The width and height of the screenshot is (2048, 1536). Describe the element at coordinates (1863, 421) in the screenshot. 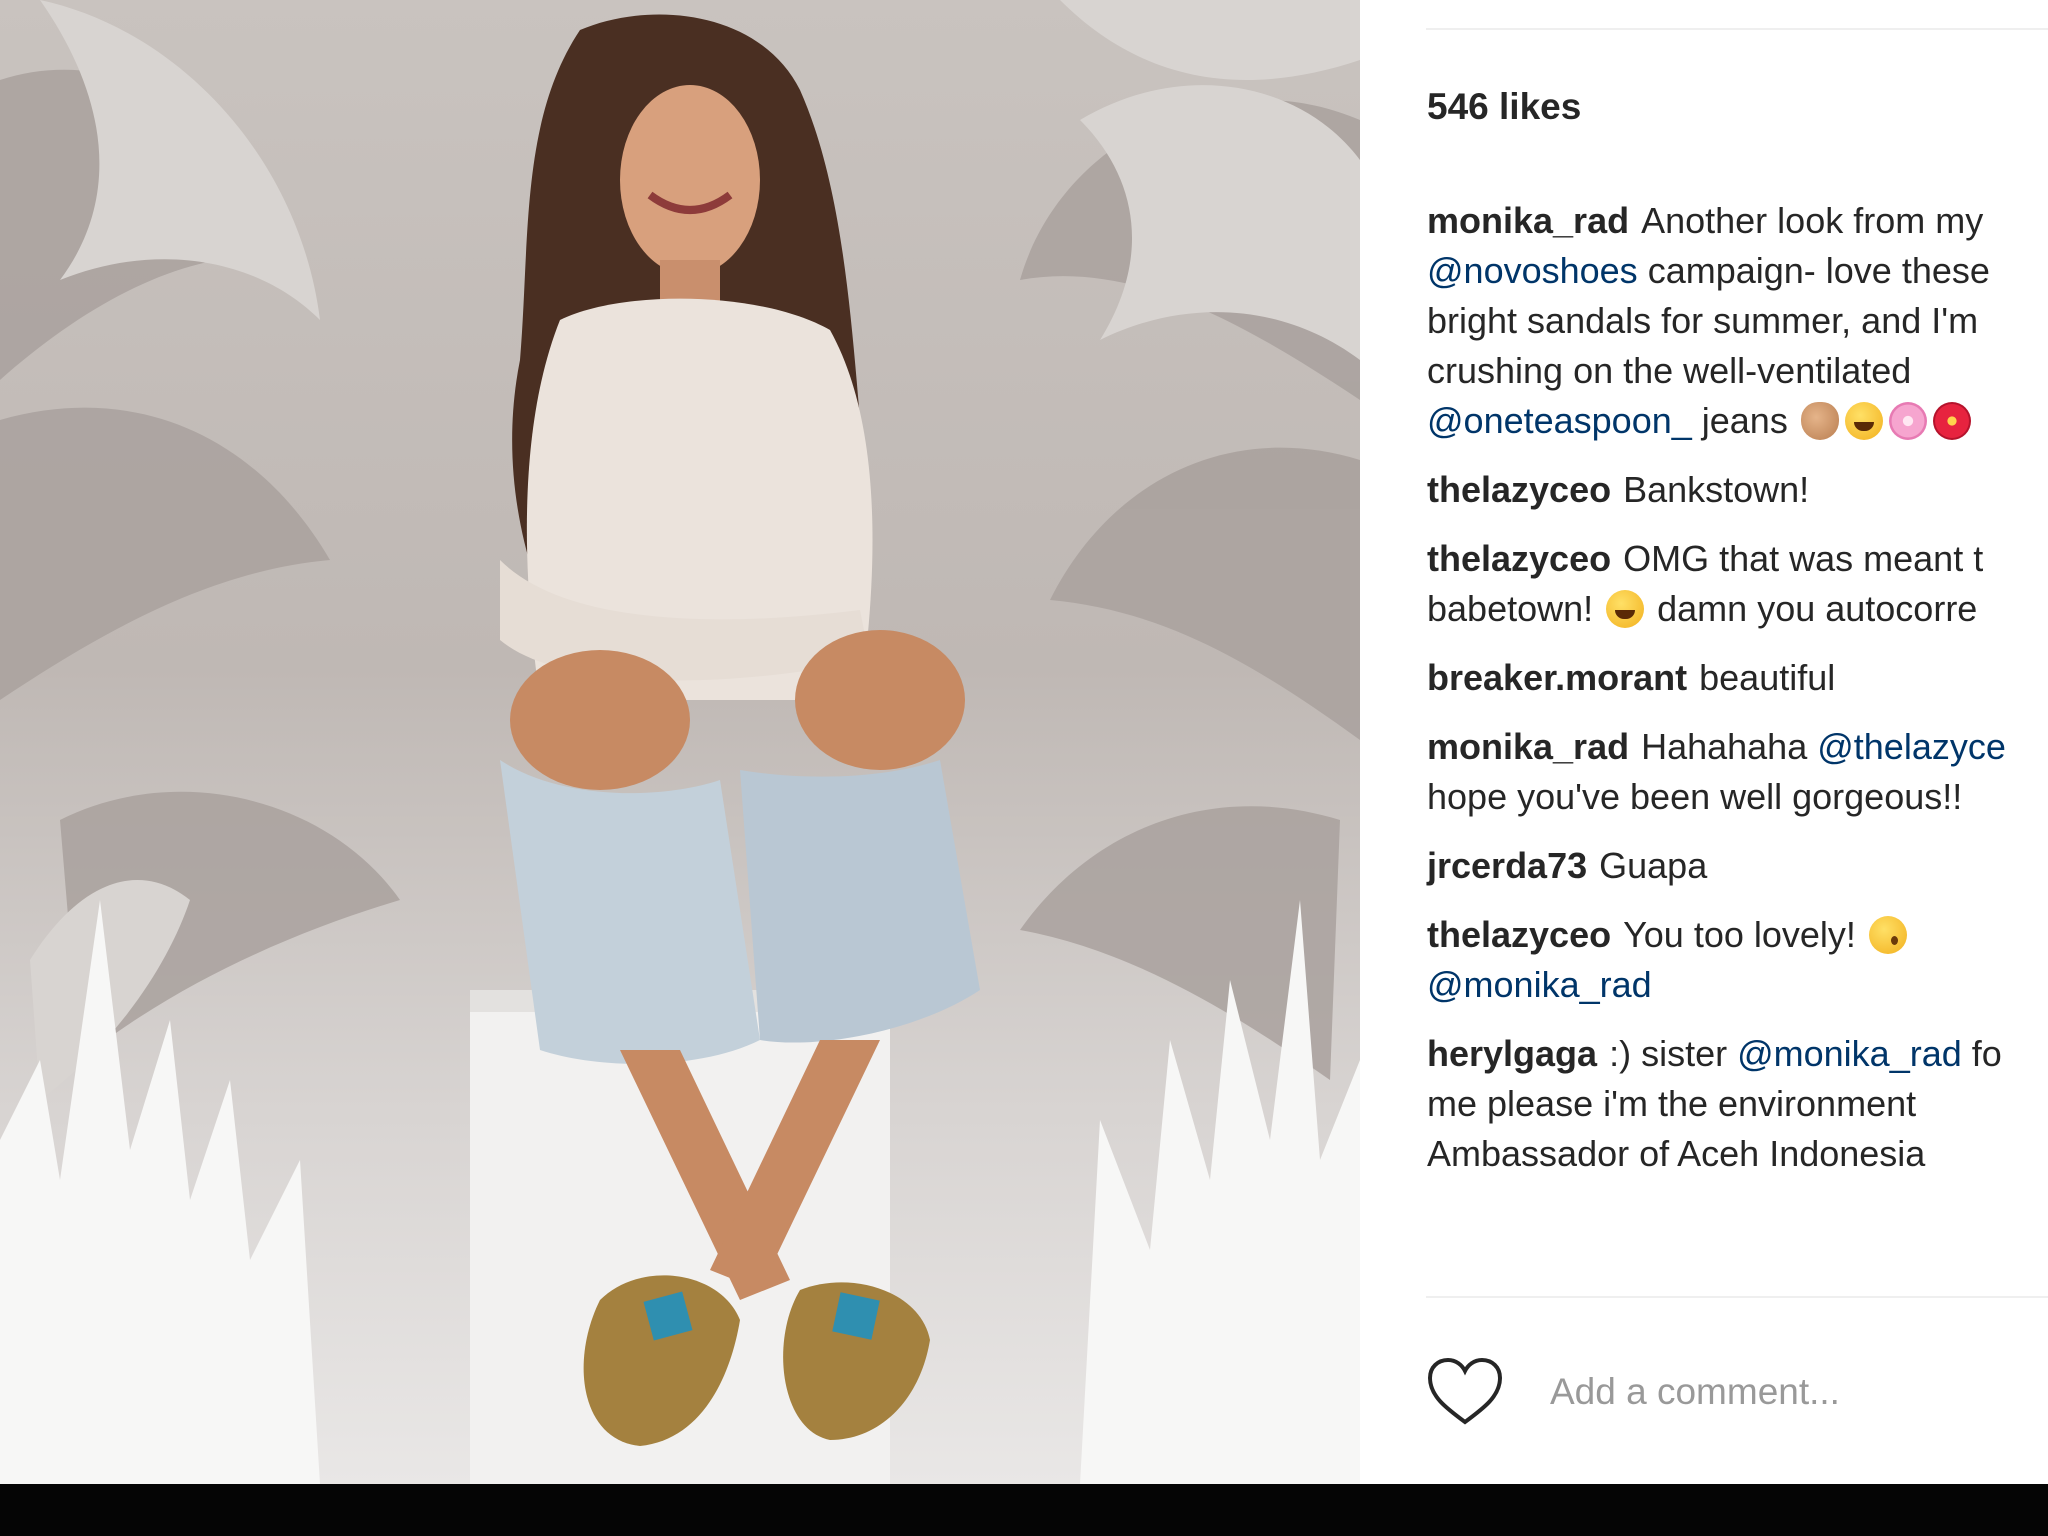

I see `laughing-emoji` at that location.